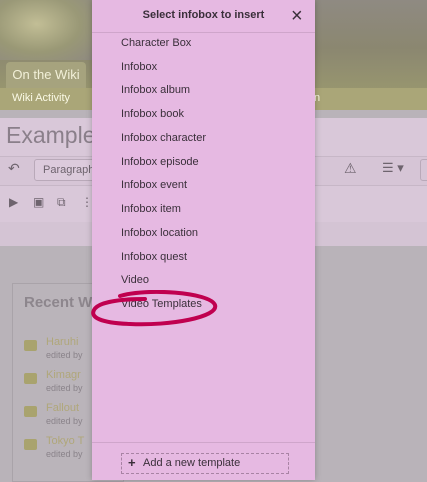  I want to click on dialog-footer: + Add a new template, so click(203, 461).